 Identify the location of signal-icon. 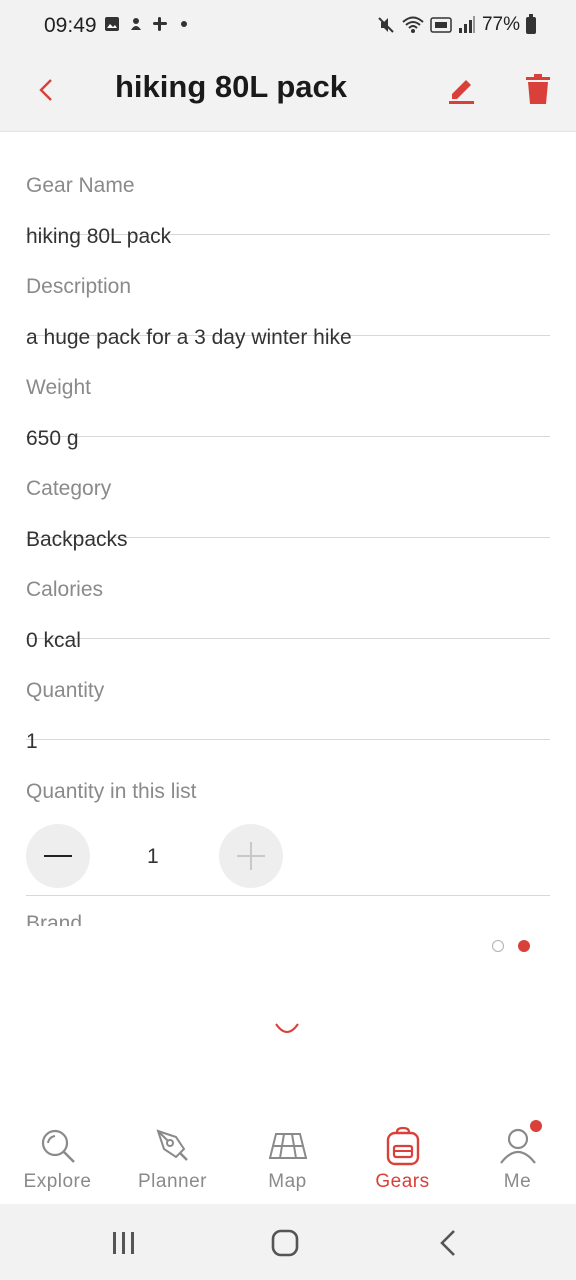
(466, 24).